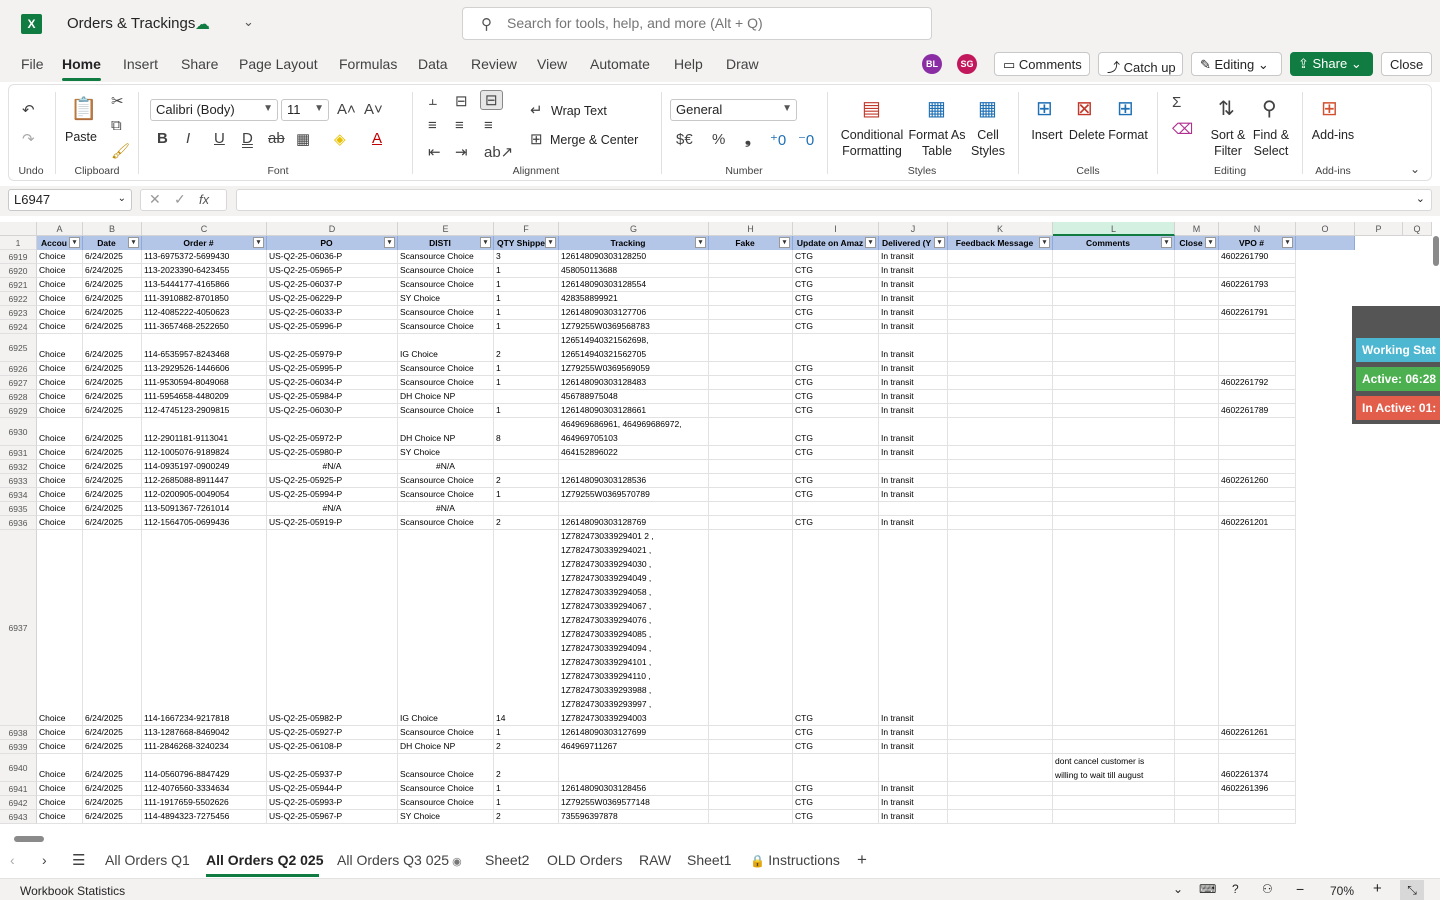  What do you see at coordinates (507, 860) in the screenshot?
I see `tab-sheet2: Sheet2` at bounding box center [507, 860].